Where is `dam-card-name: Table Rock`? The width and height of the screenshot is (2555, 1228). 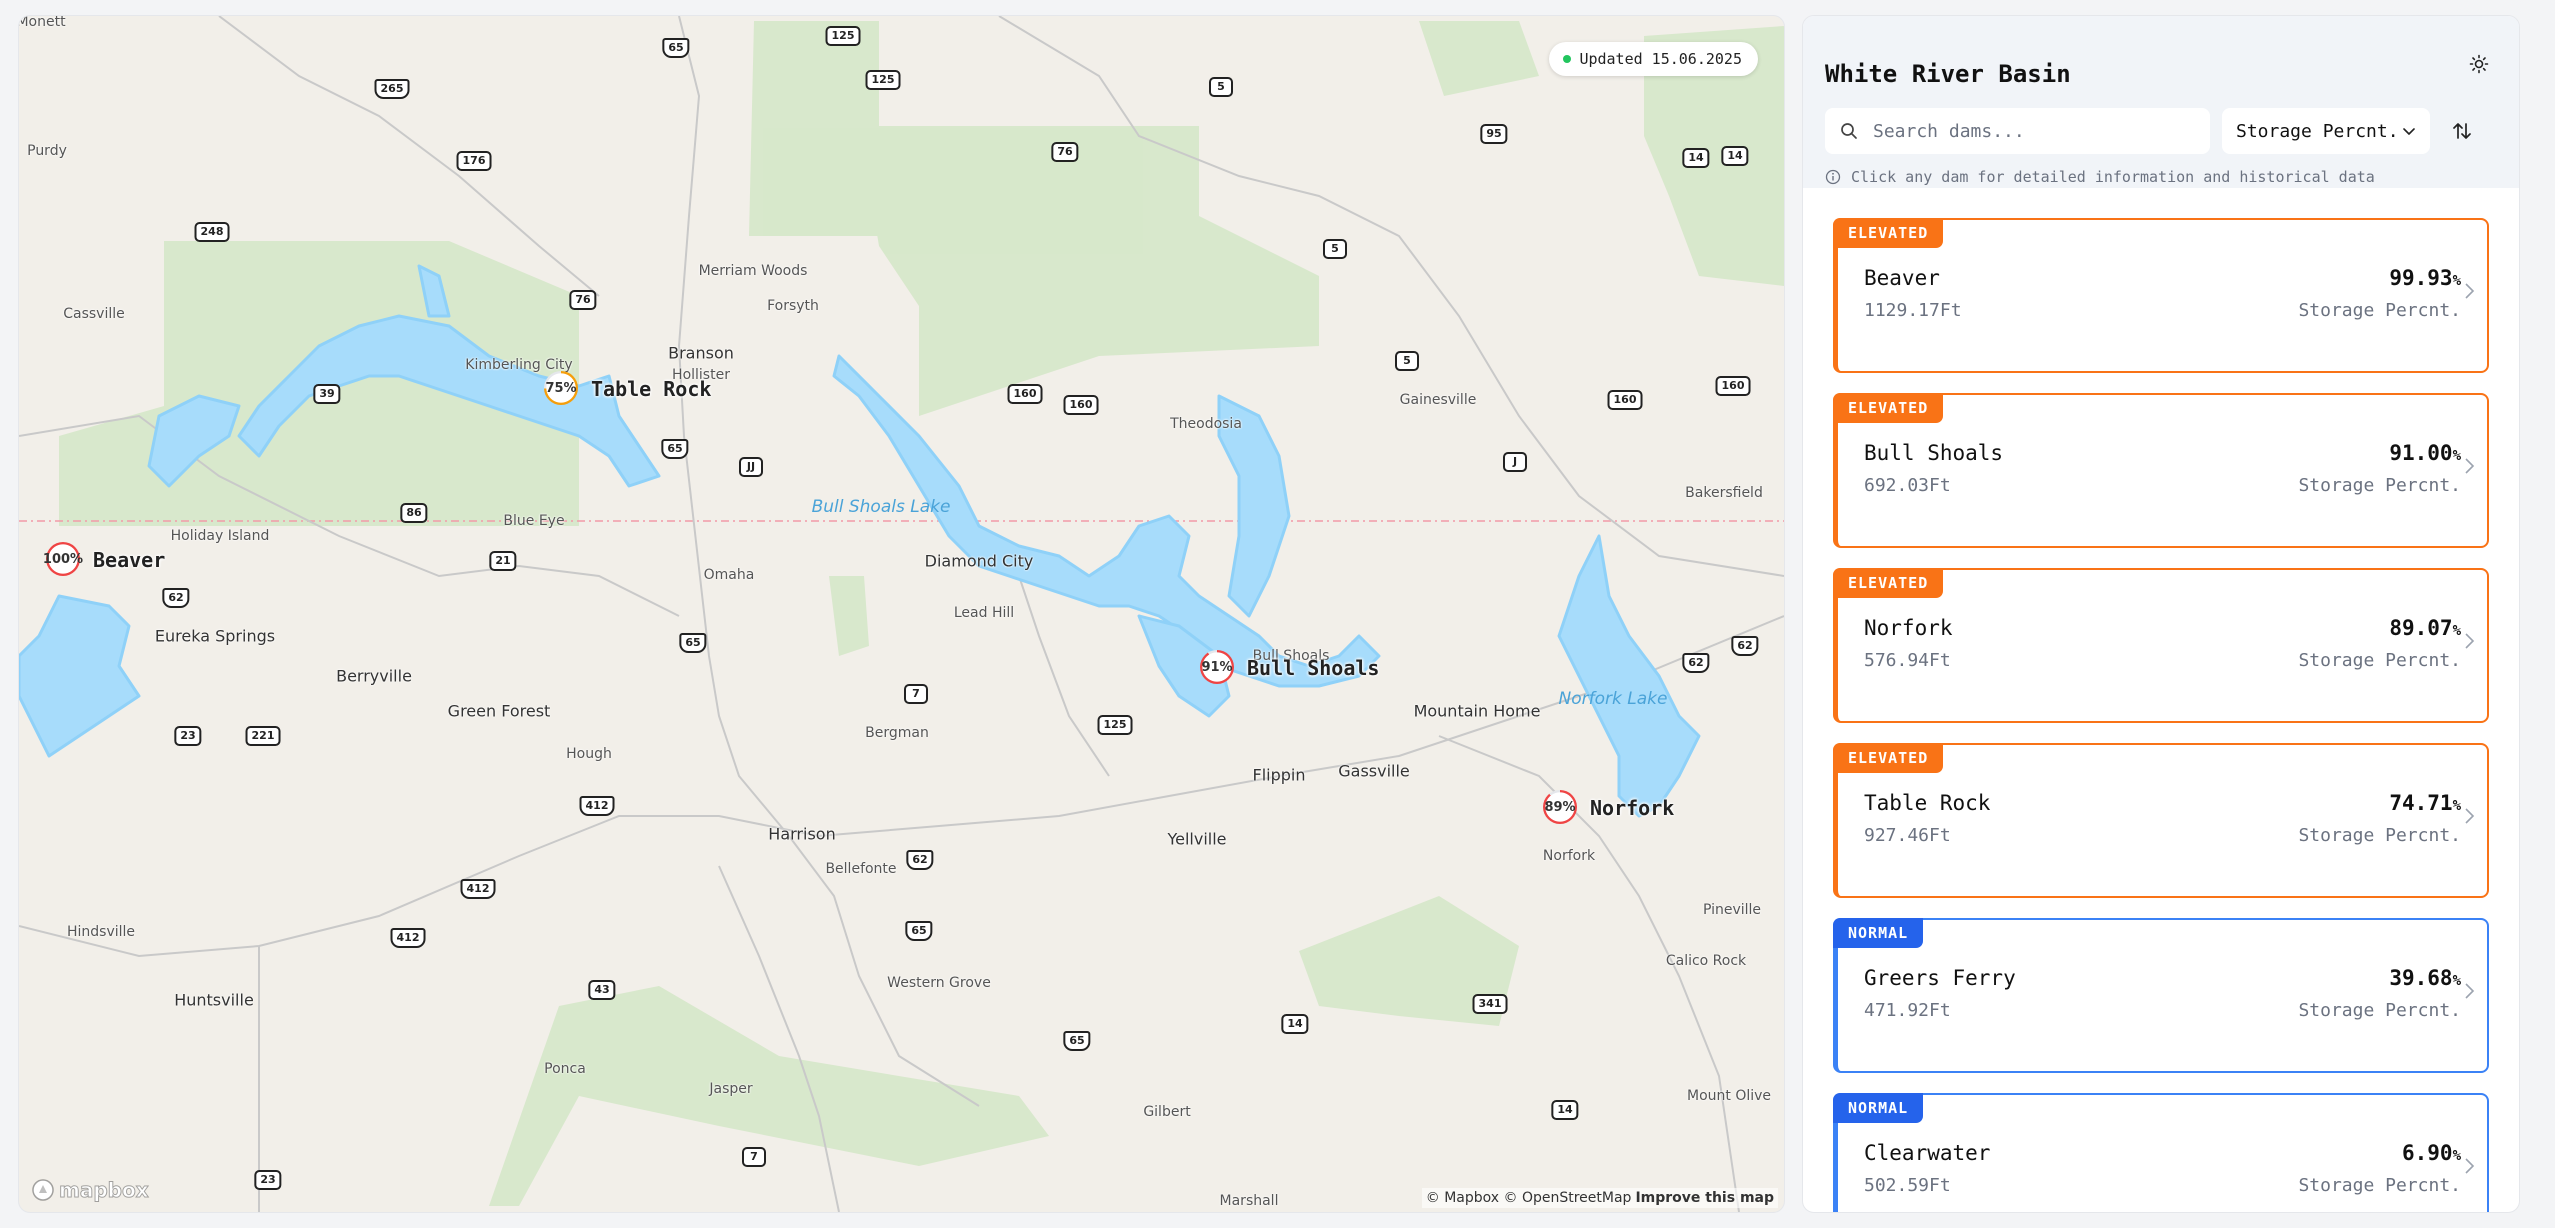
dam-card-name: Table Rock is located at coordinates (1927, 803).